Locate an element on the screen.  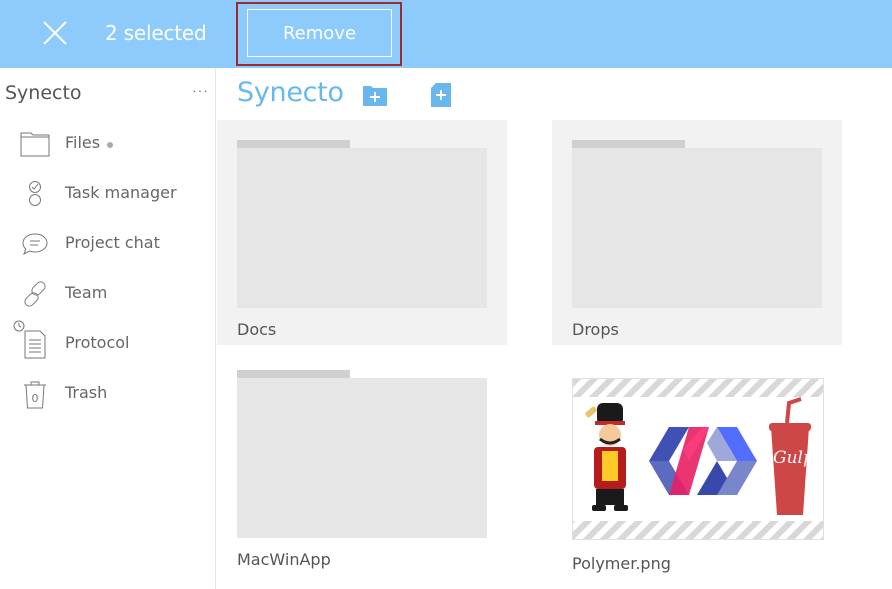
document-icon is located at coordinates (35, 344).